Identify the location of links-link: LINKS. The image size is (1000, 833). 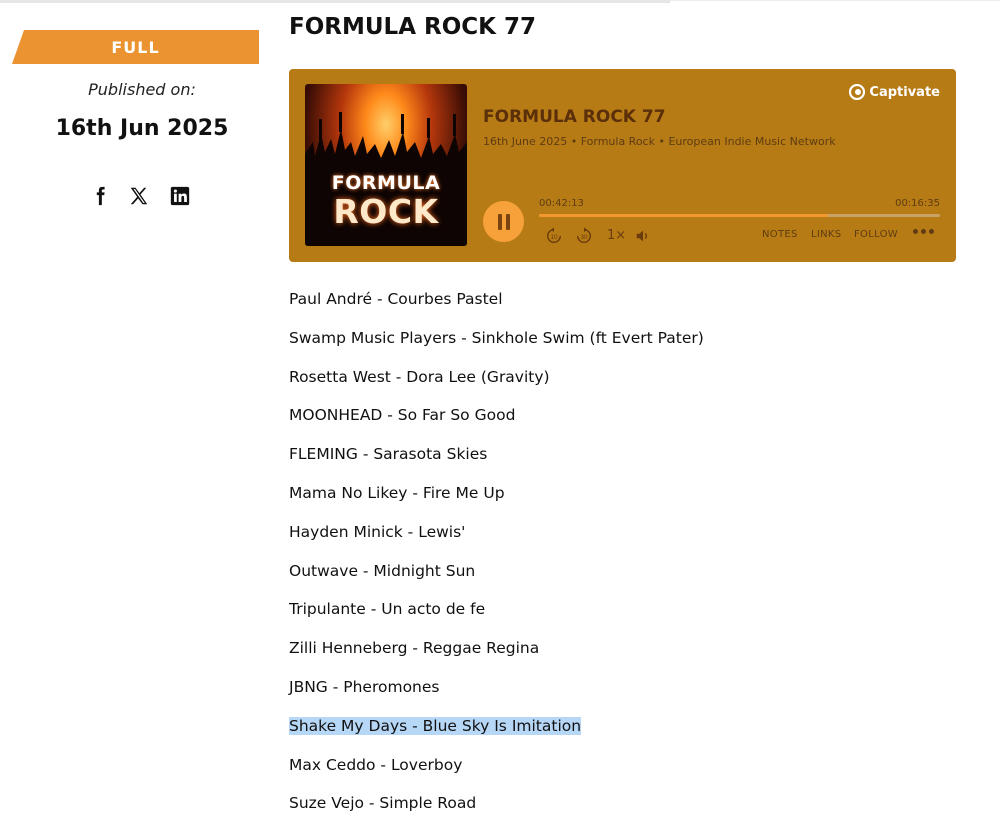
(826, 234).